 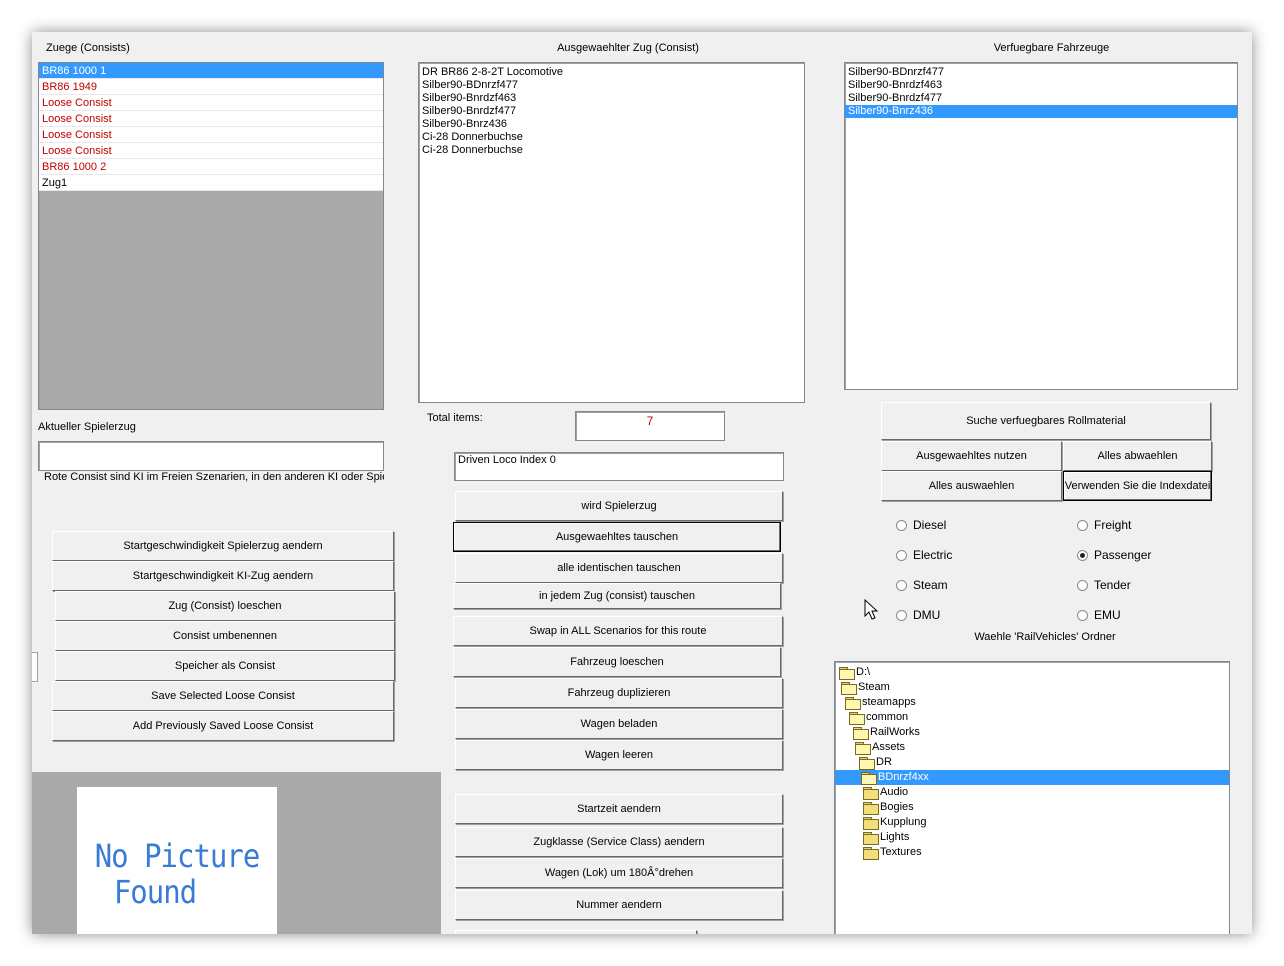 What do you see at coordinates (611, 85) in the screenshot?
I see `consist-vehicle-item: Silber90-BDnrzf477` at bounding box center [611, 85].